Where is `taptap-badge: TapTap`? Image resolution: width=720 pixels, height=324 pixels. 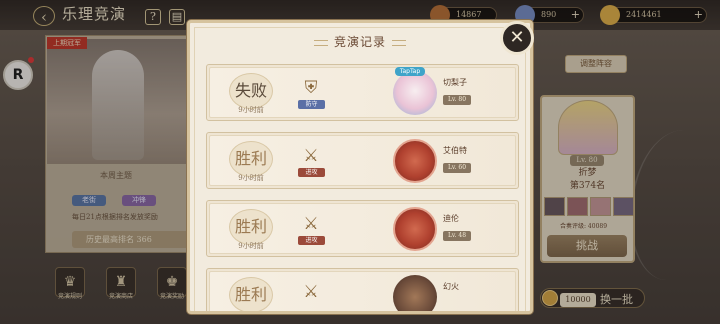 taptap-badge: TapTap is located at coordinates (410, 71).